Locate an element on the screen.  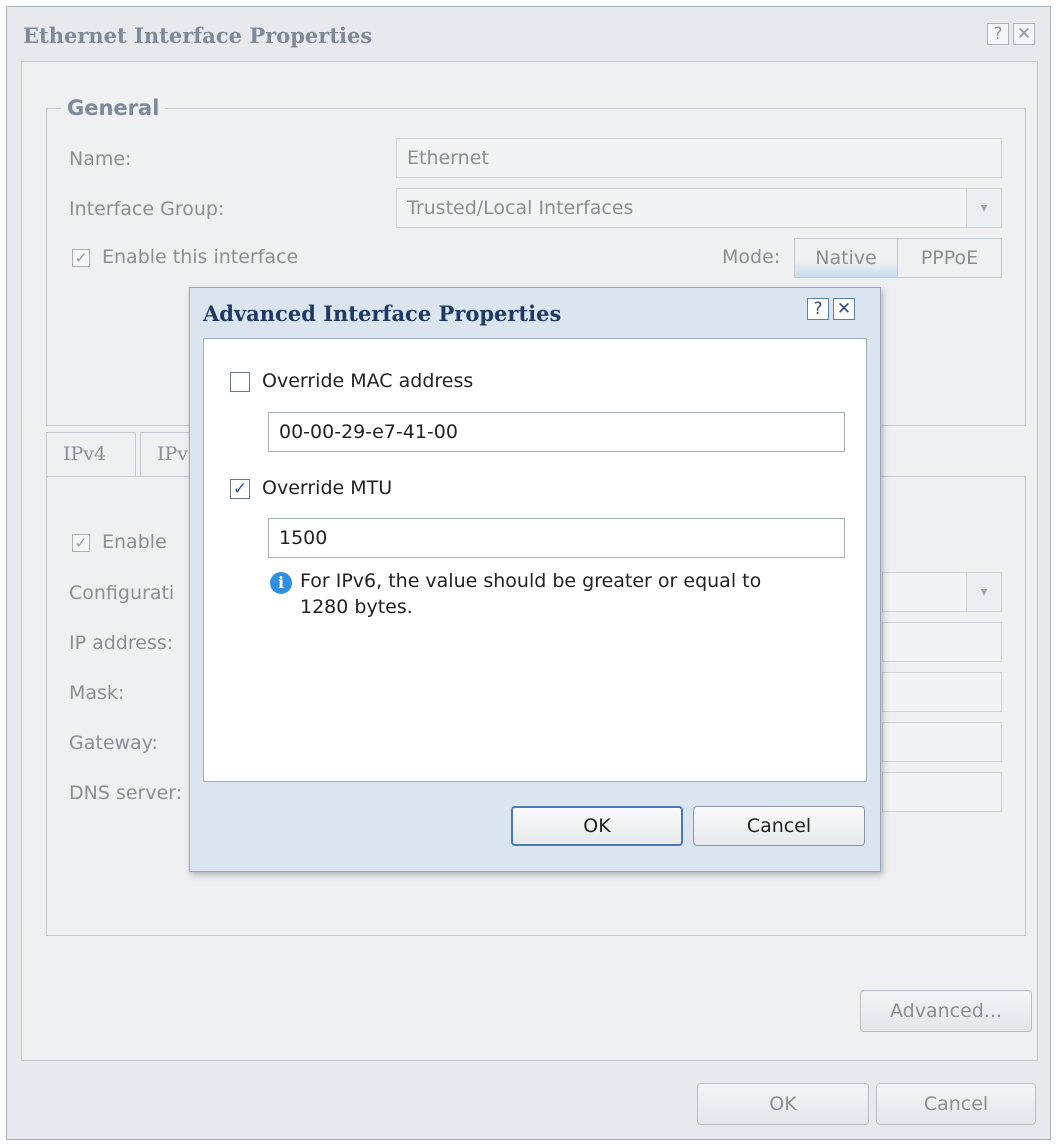
mode-native-button: Native is located at coordinates (846, 258).